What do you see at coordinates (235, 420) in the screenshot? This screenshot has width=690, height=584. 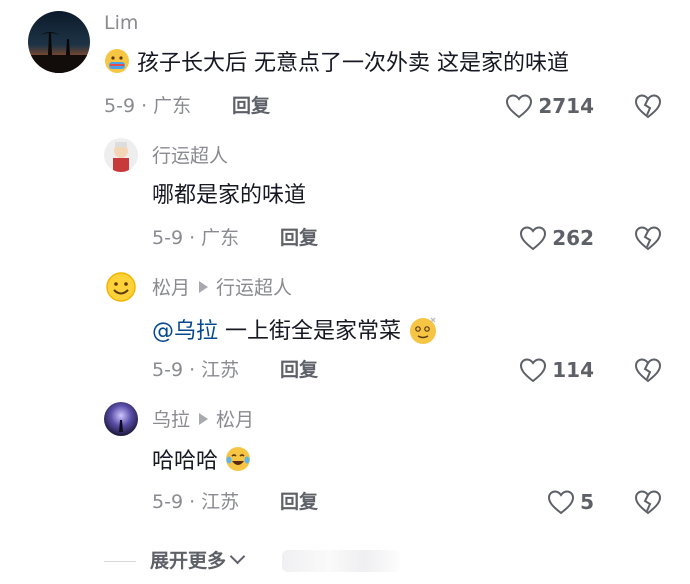 I see `reply-to-username: 松月` at bounding box center [235, 420].